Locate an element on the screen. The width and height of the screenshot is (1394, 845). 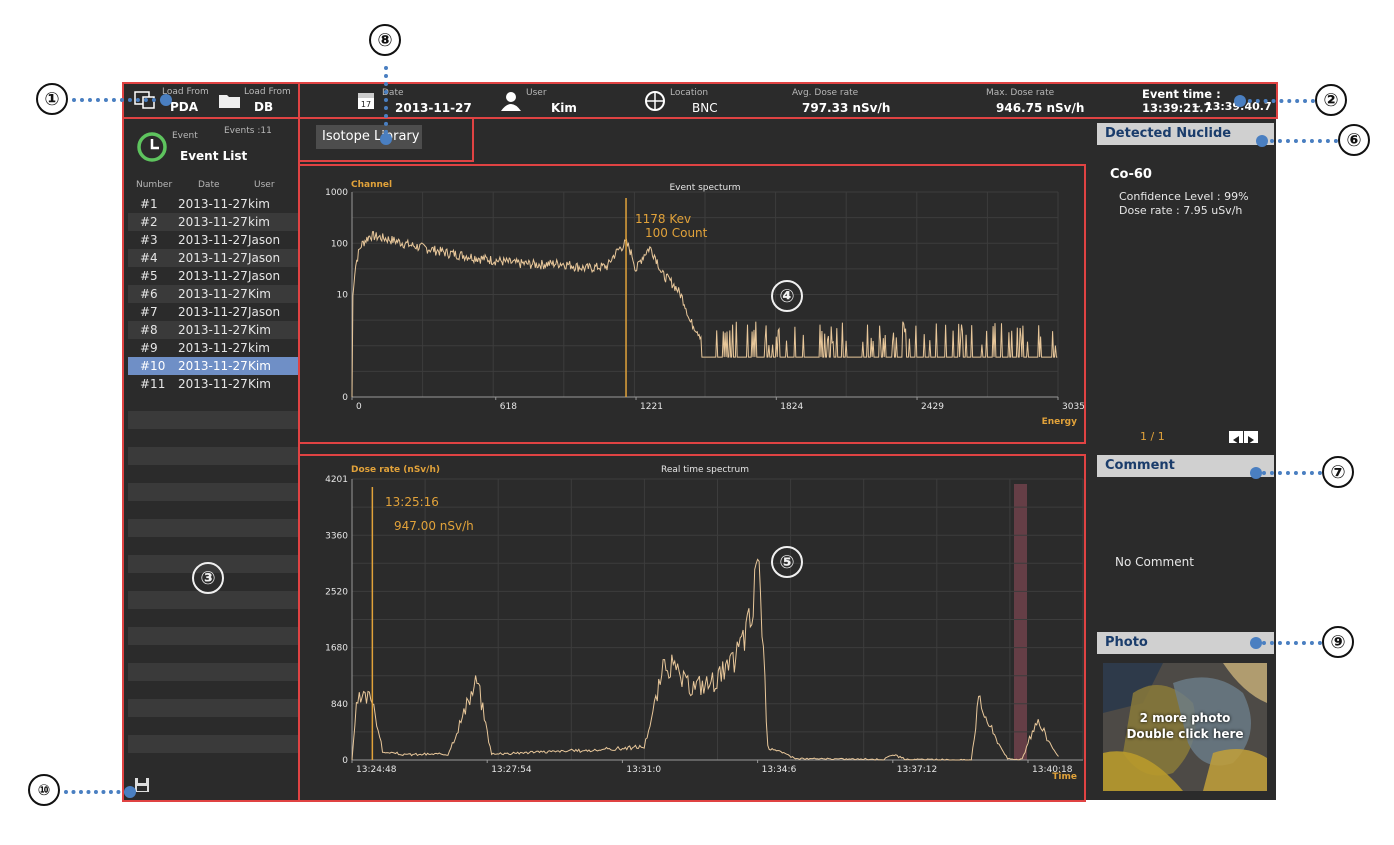
nuclide-dose-rate: Dose rate : 7.95 uSv/h is located at coordinates (1181, 210).